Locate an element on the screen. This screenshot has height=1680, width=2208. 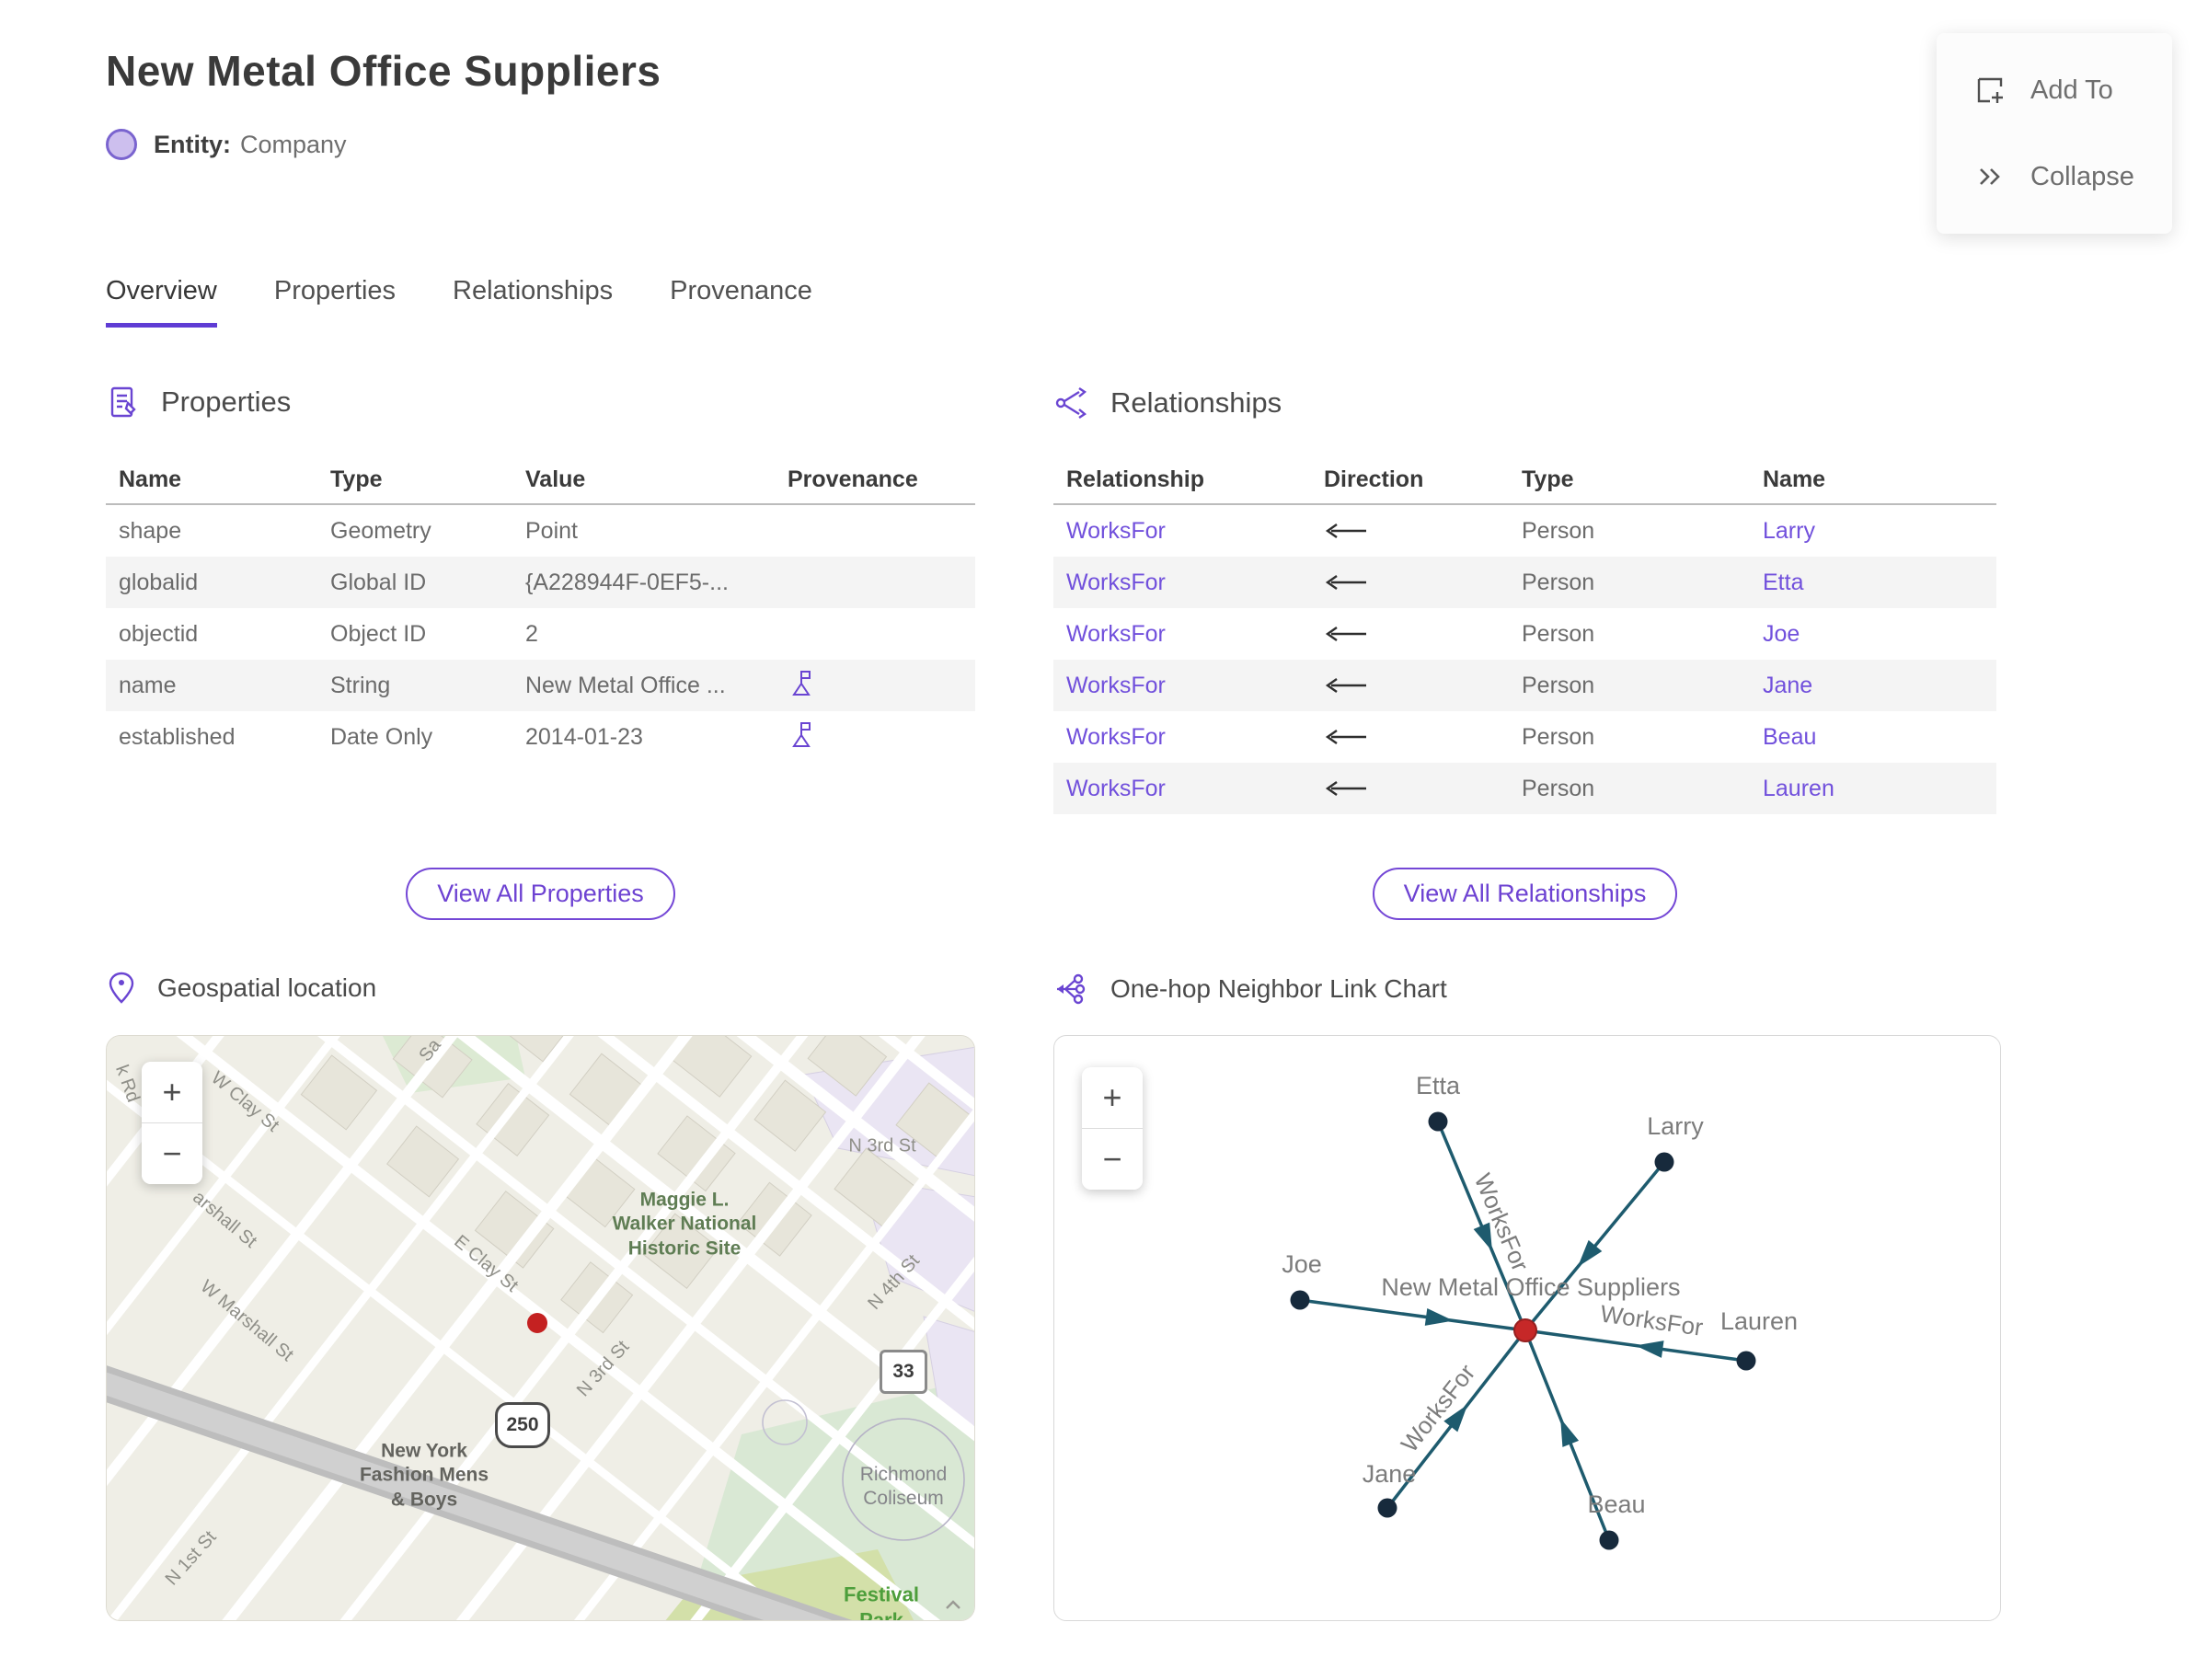
tab-properties: Properties is located at coordinates (335, 302).